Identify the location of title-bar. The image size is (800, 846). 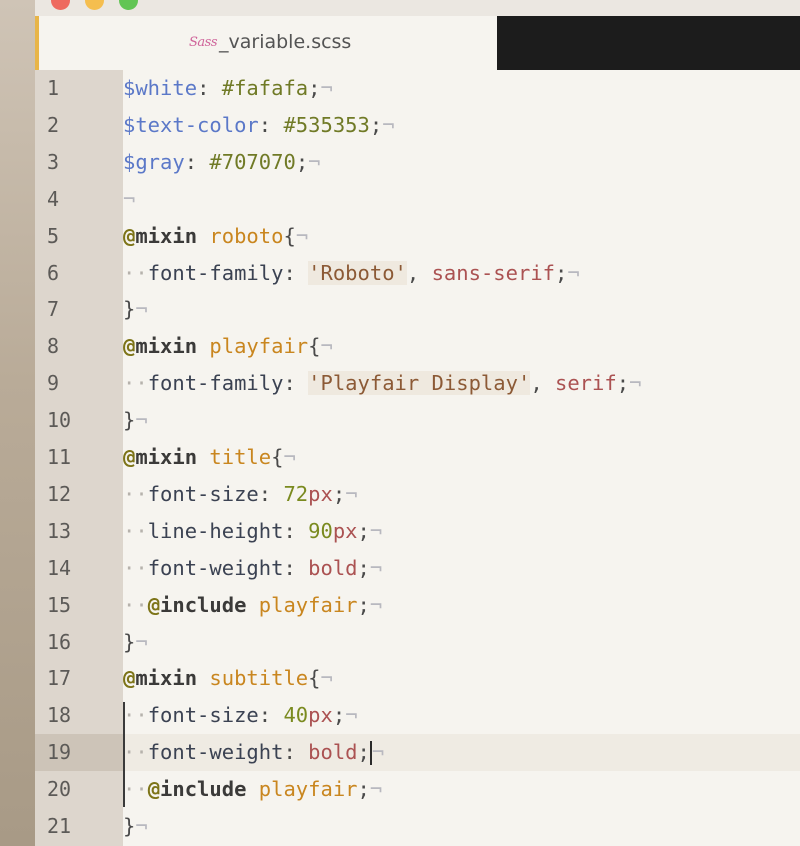
(417, 8).